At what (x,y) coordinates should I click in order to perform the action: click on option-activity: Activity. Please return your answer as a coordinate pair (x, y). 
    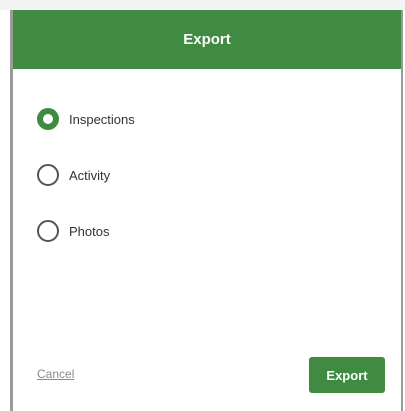
    Looking at the image, I should click on (86, 175).